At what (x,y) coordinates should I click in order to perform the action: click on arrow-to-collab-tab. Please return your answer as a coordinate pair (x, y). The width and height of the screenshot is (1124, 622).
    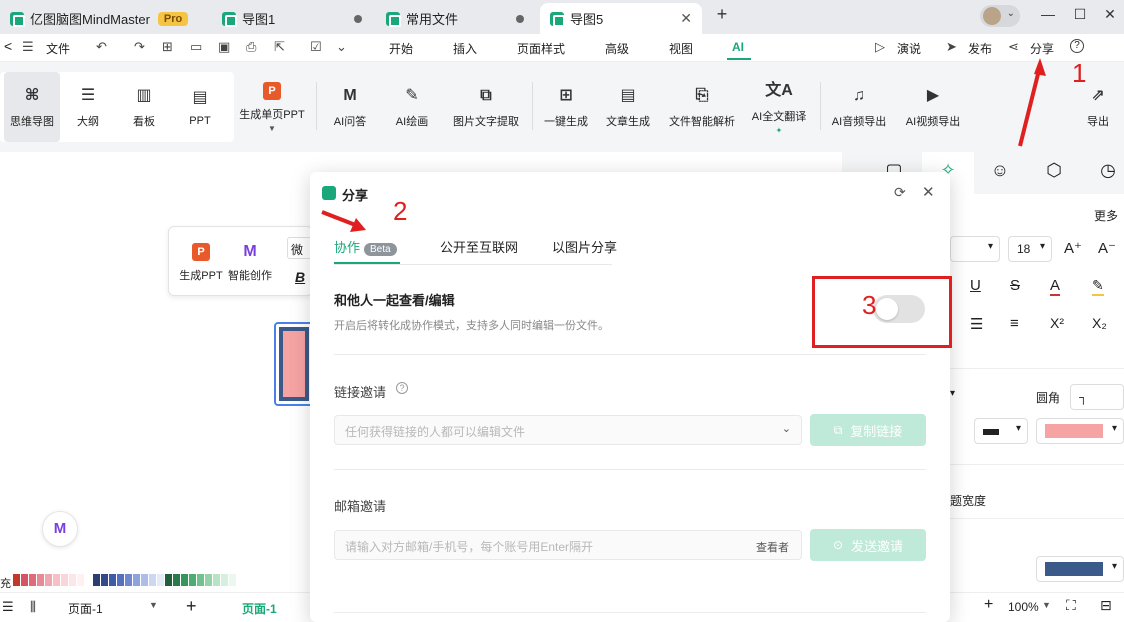
    Looking at the image, I should click on (340, 219).